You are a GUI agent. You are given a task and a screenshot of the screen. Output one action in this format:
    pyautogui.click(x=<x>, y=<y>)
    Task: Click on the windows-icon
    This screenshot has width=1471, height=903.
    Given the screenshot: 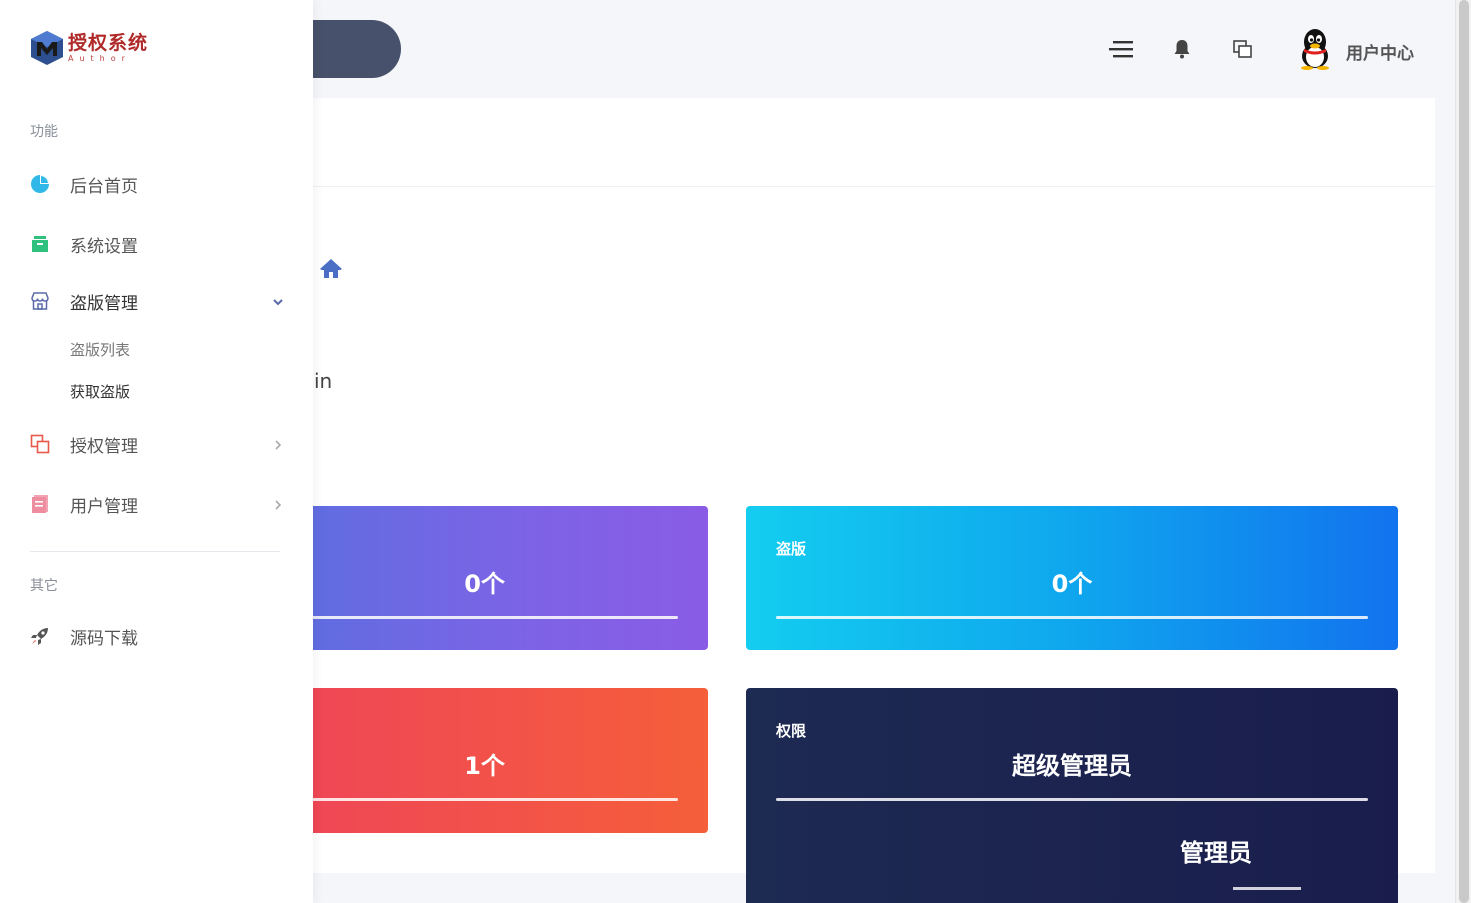 What is the action you would take?
    pyautogui.click(x=1242, y=49)
    